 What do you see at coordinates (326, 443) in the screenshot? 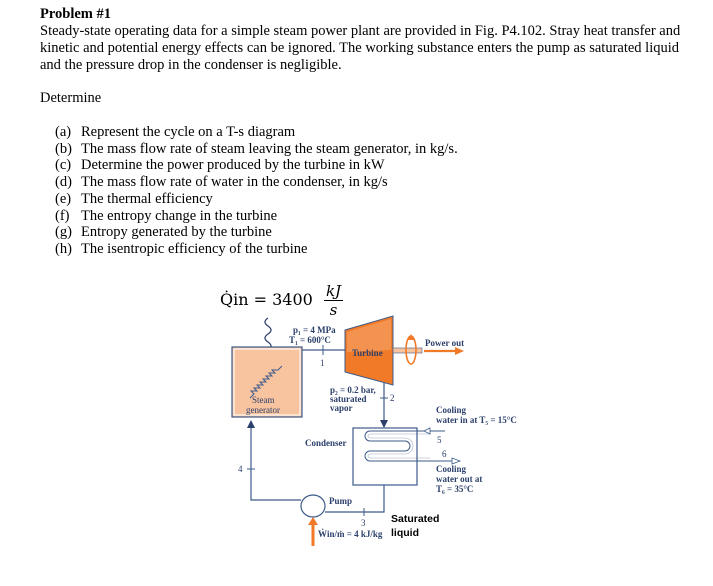
I see `condenser-label: Condenser` at bounding box center [326, 443].